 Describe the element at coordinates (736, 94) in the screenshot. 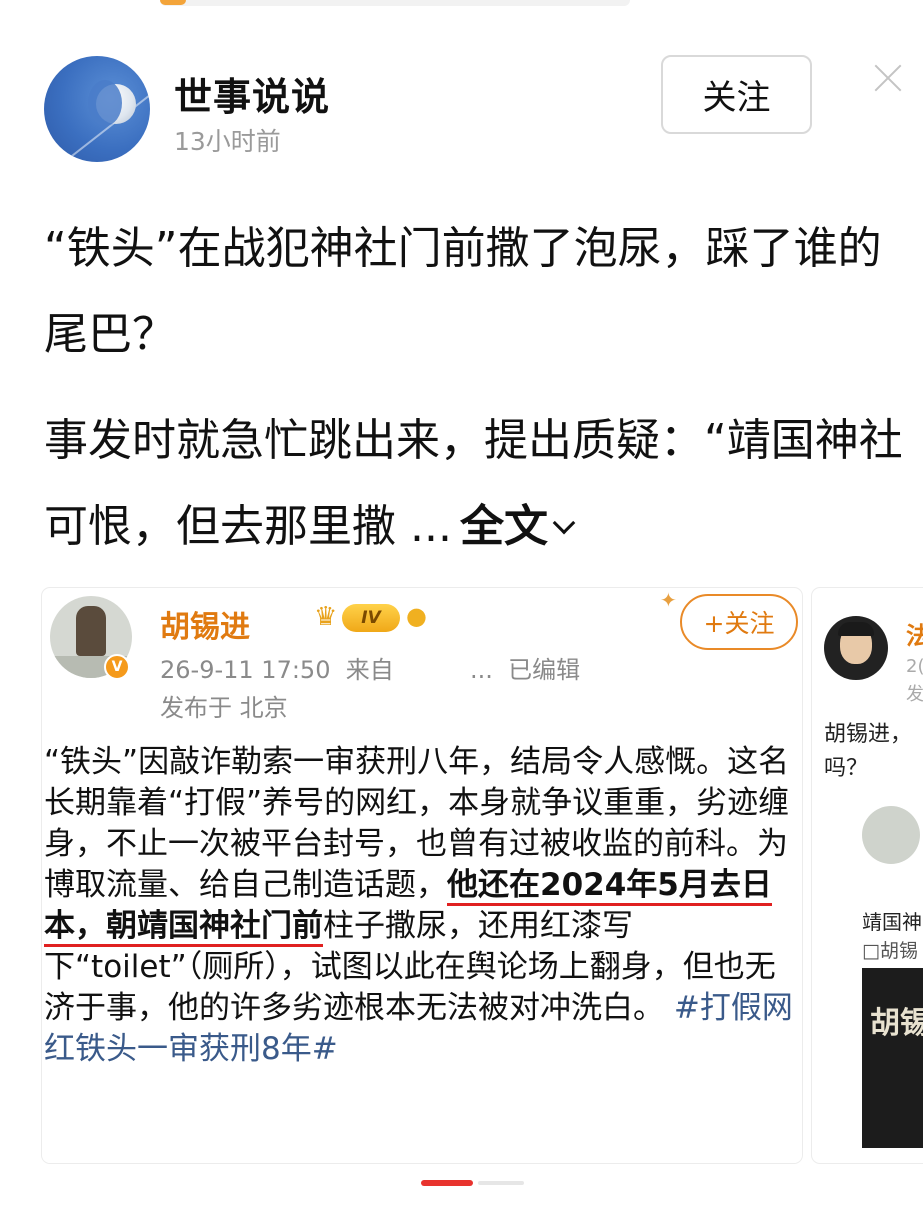

I see `follow-button: 关注` at that location.